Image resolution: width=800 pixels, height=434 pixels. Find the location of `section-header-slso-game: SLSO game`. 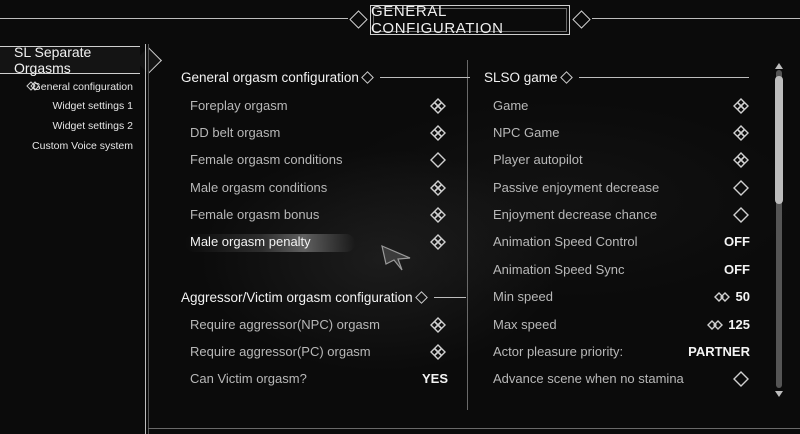

section-header-slso-game: SLSO game is located at coordinates (616, 77).